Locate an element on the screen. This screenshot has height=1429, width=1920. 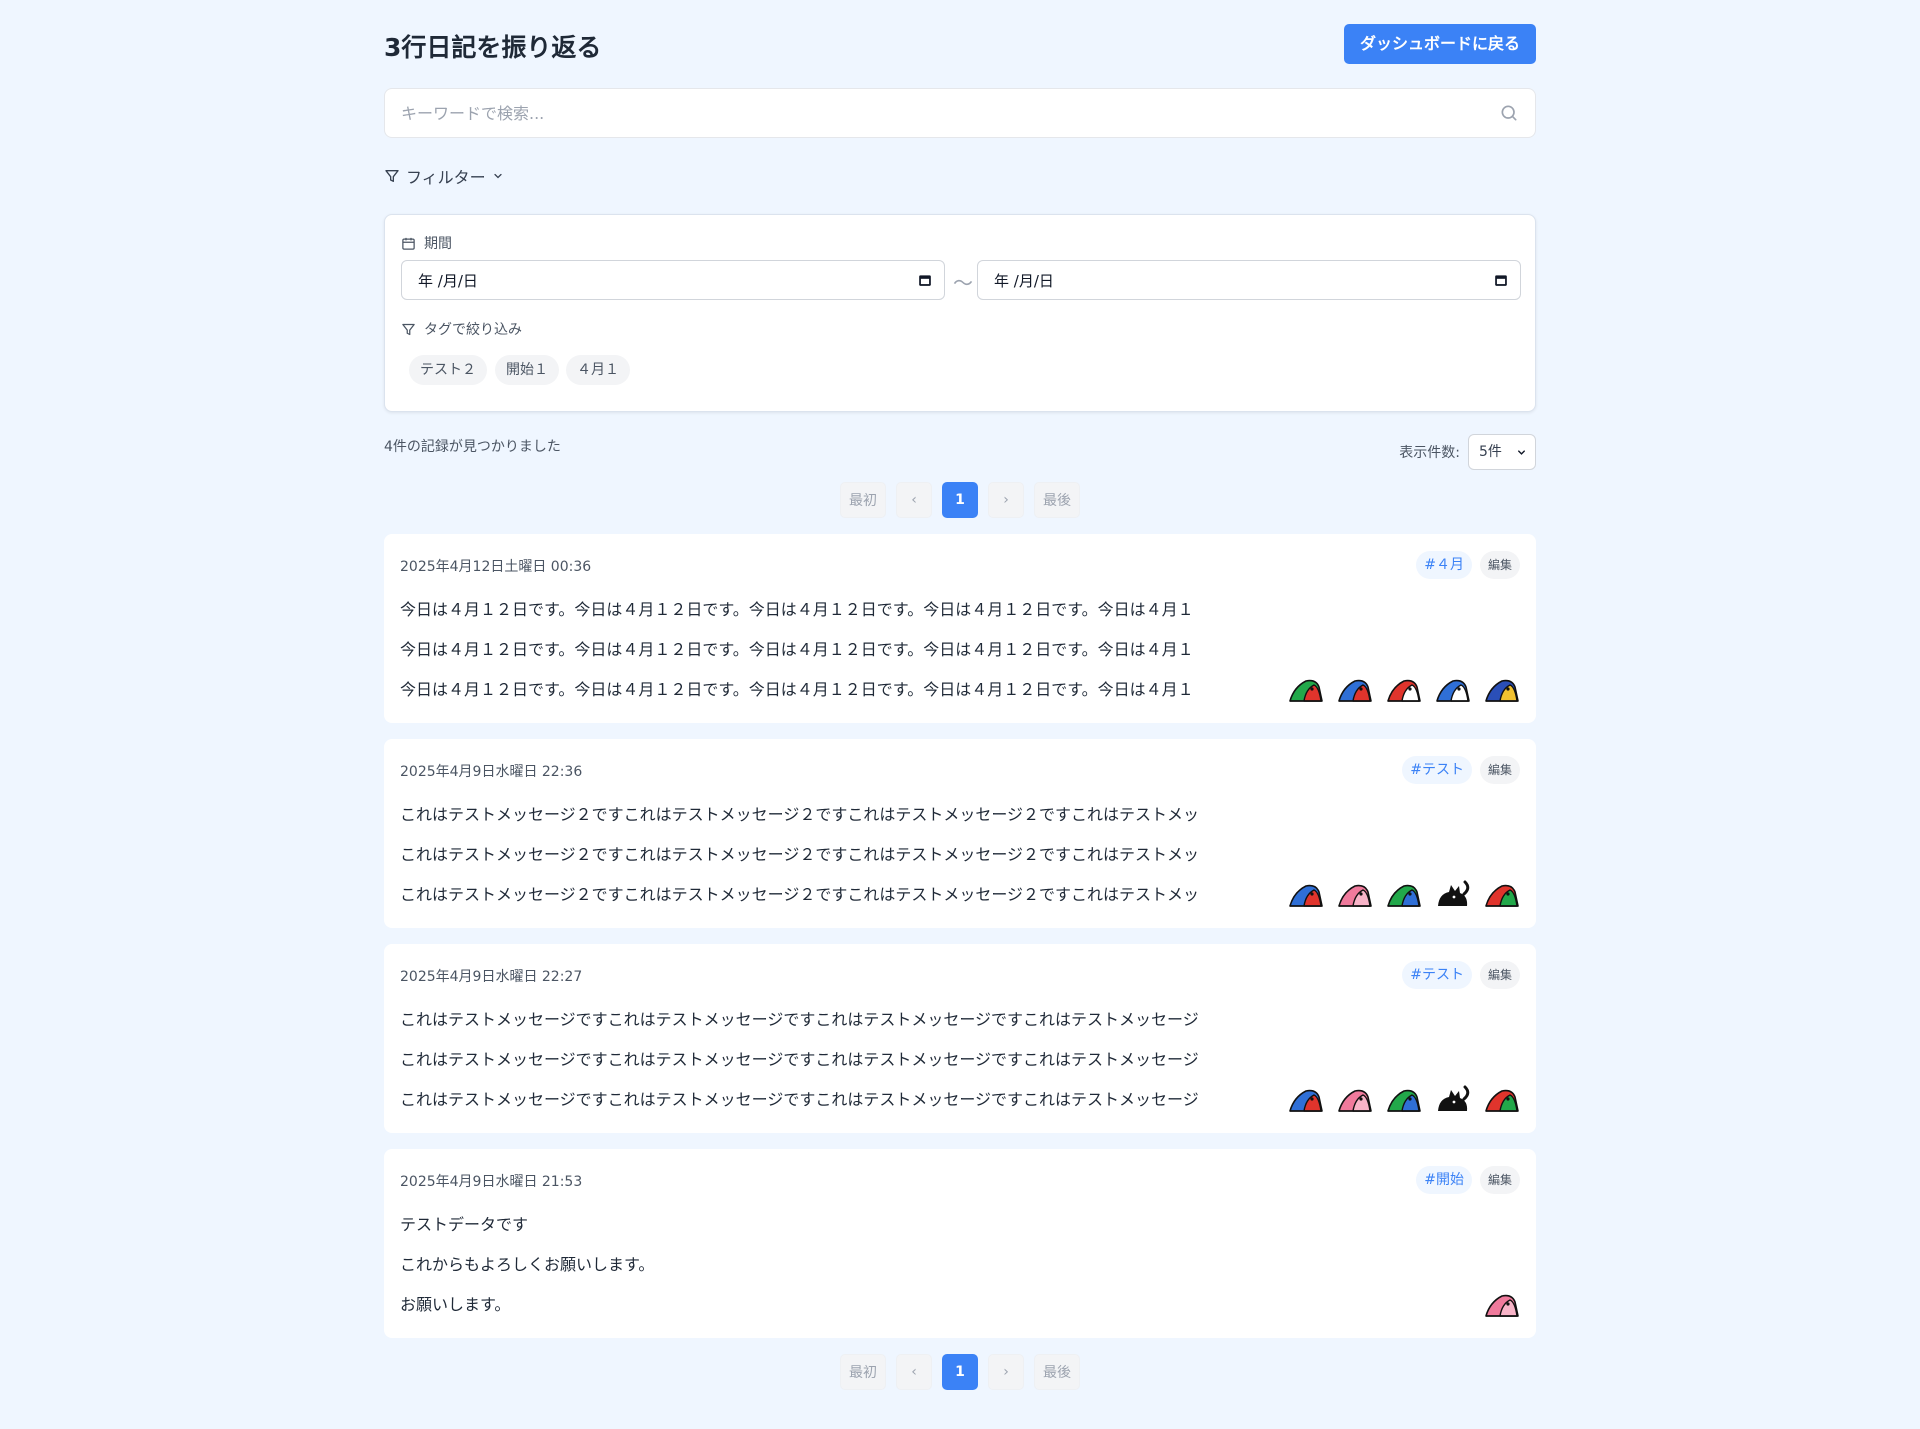
entry-line: テストデータです is located at coordinates (464, 1224).